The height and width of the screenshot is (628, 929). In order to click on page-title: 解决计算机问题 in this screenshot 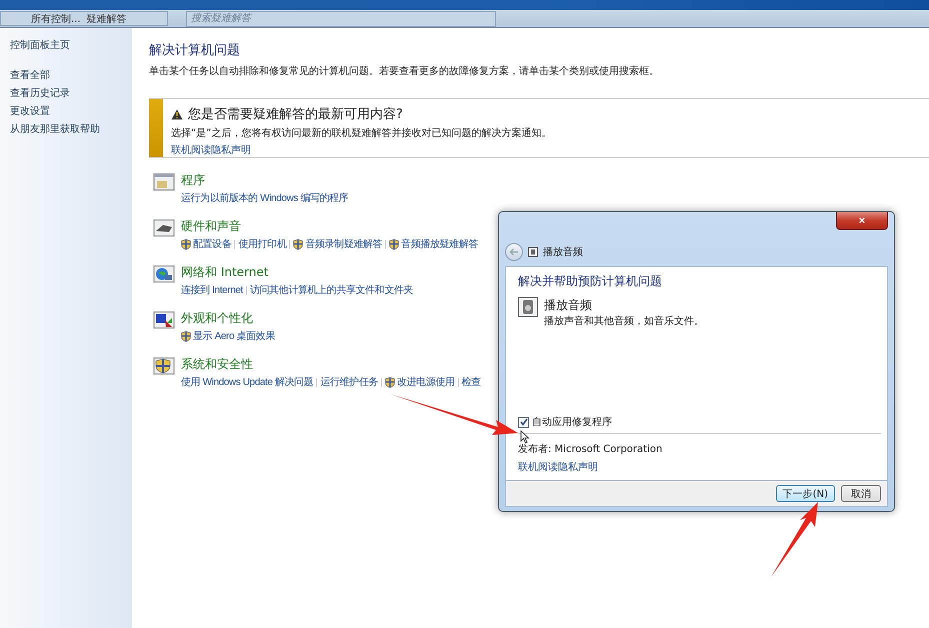, I will do `click(195, 50)`.